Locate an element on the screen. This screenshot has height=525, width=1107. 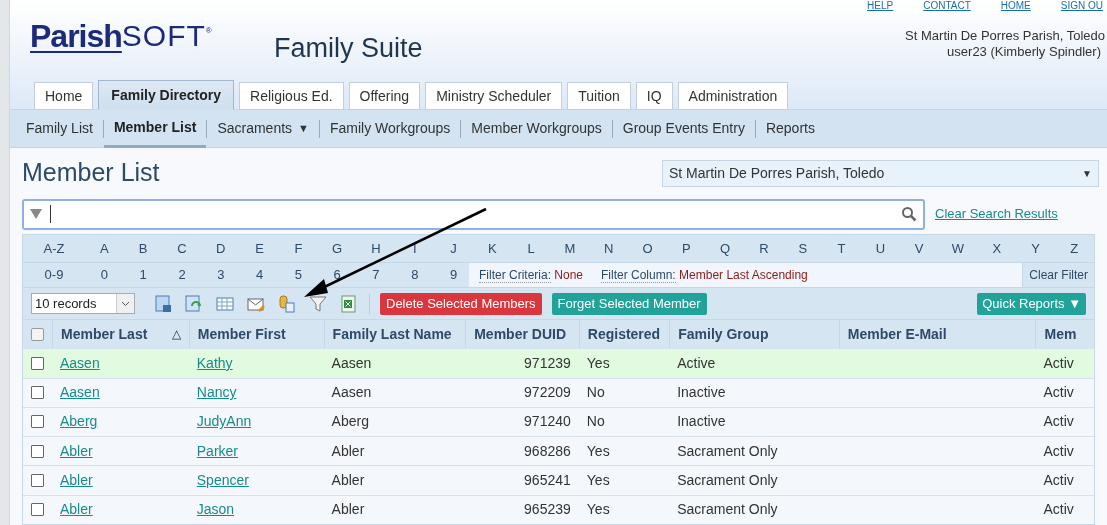
letter-filter: W is located at coordinates (958, 248).